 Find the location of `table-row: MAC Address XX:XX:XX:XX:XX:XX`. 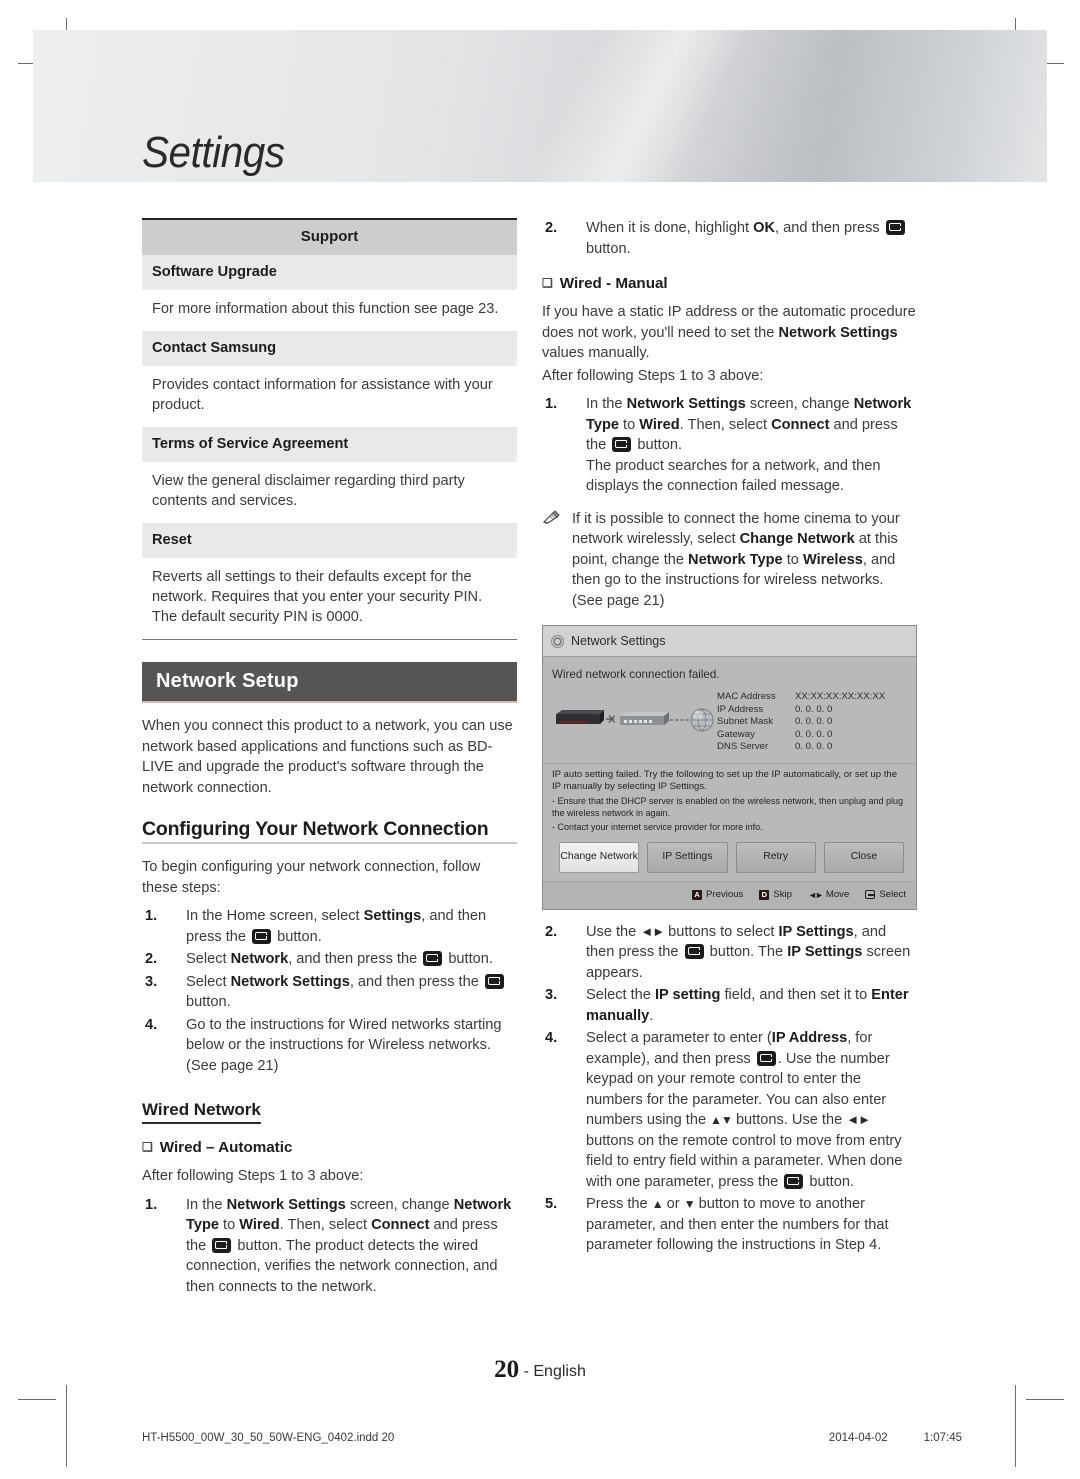

table-row: MAC Address XX:XX:XX:XX:XX:XX is located at coordinates (801, 697).